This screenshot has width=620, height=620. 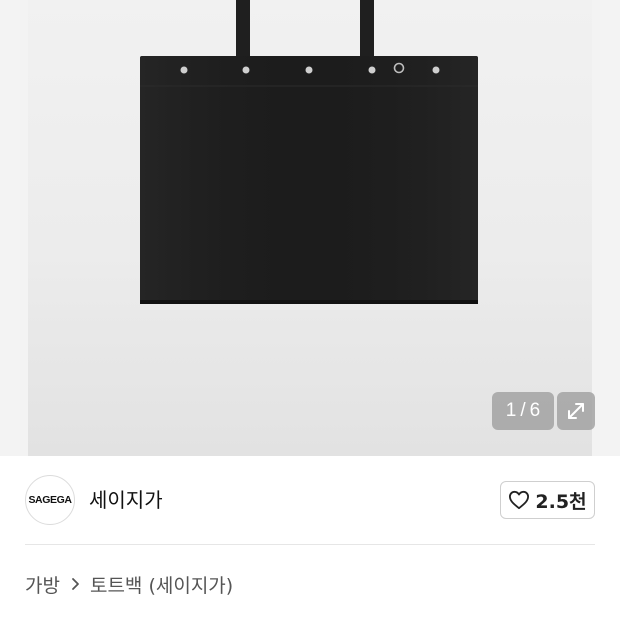 I want to click on seller-row: SAGEGA 세이지가 2.5천, so click(x=310, y=500).